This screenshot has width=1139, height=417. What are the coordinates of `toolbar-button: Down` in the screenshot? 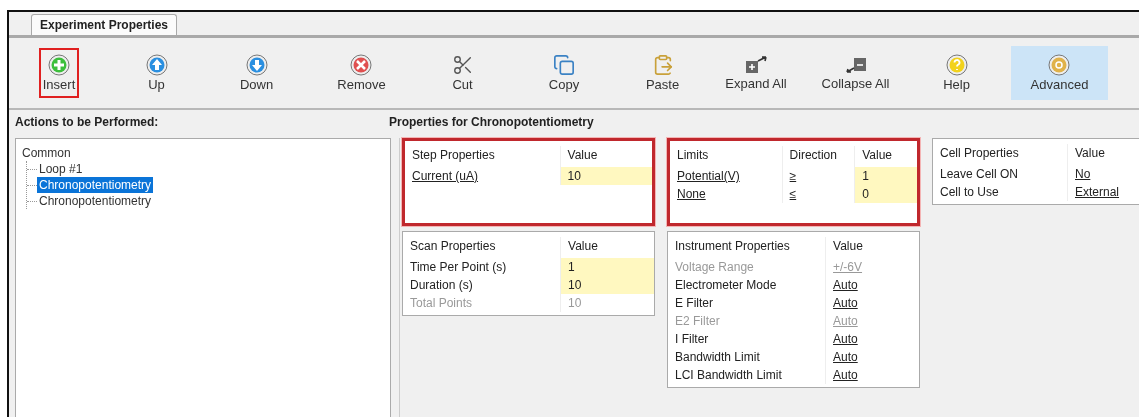 It's located at (256, 73).